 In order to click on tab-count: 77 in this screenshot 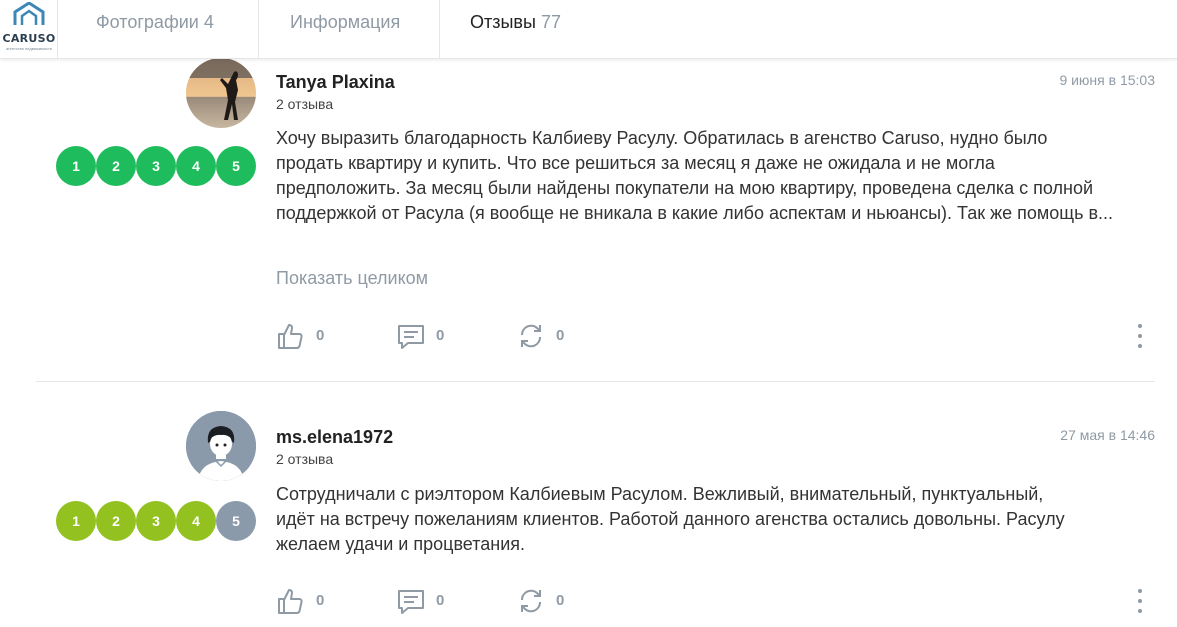, I will do `click(550, 22)`.